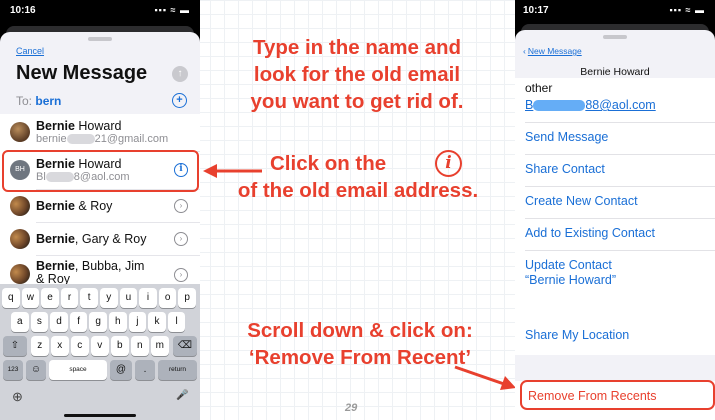 This screenshot has height=420, width=715. What do you see at coordinates (185, 346) in the screenshot?
I see `delete-key: ⌫` at bounding box center [185, 346].